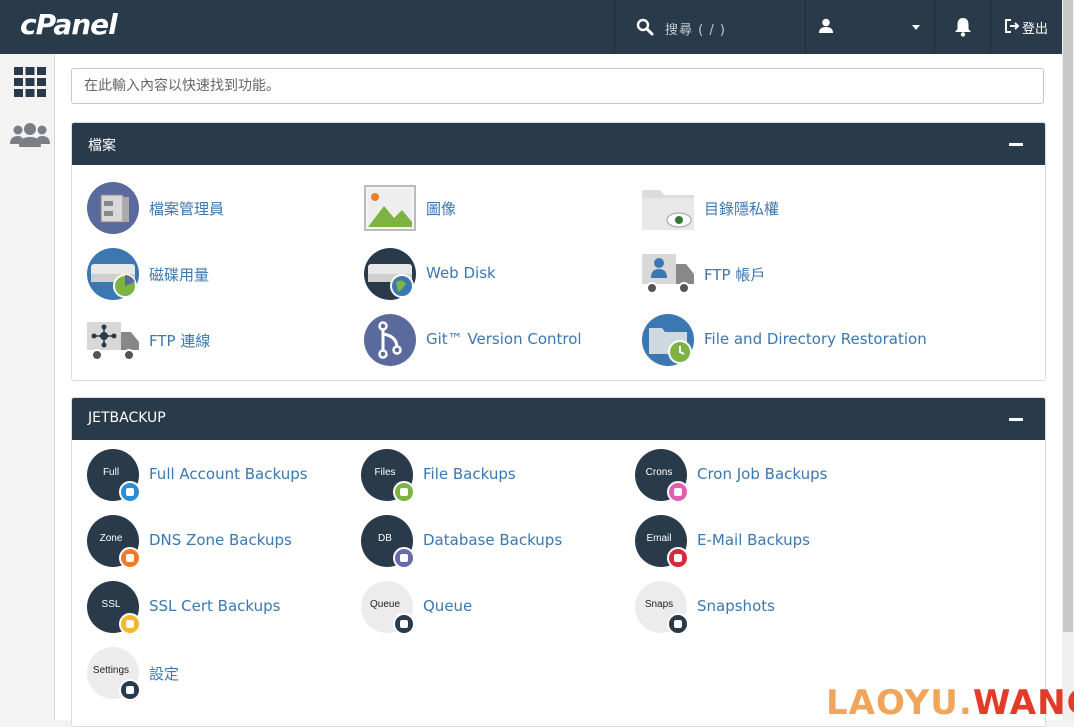 This screenshot has height=727, width=1074. I want to click on jetbackup-icon: Crons, so click(662, 476).